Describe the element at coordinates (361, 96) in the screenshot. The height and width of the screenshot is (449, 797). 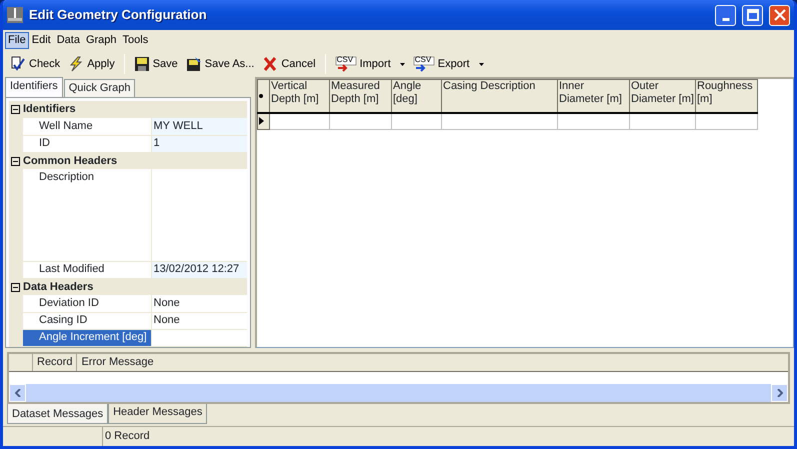
I see `column-header: Measured Depth [m]` at that location.